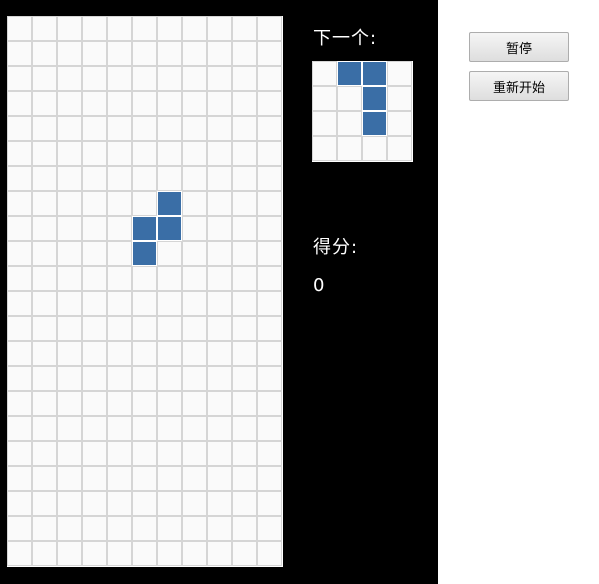 The height and width of the screenshot is (584, 599). What do you see at coordinates (519, 86) in the screenshot?
I see `restart-button: 重新开始` at bounding box center [519, 86].